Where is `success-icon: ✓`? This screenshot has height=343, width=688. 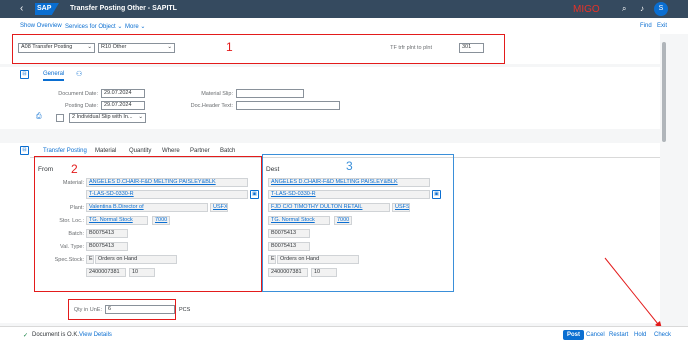 success-icon: ✓ is located at coordinates (26, 336).